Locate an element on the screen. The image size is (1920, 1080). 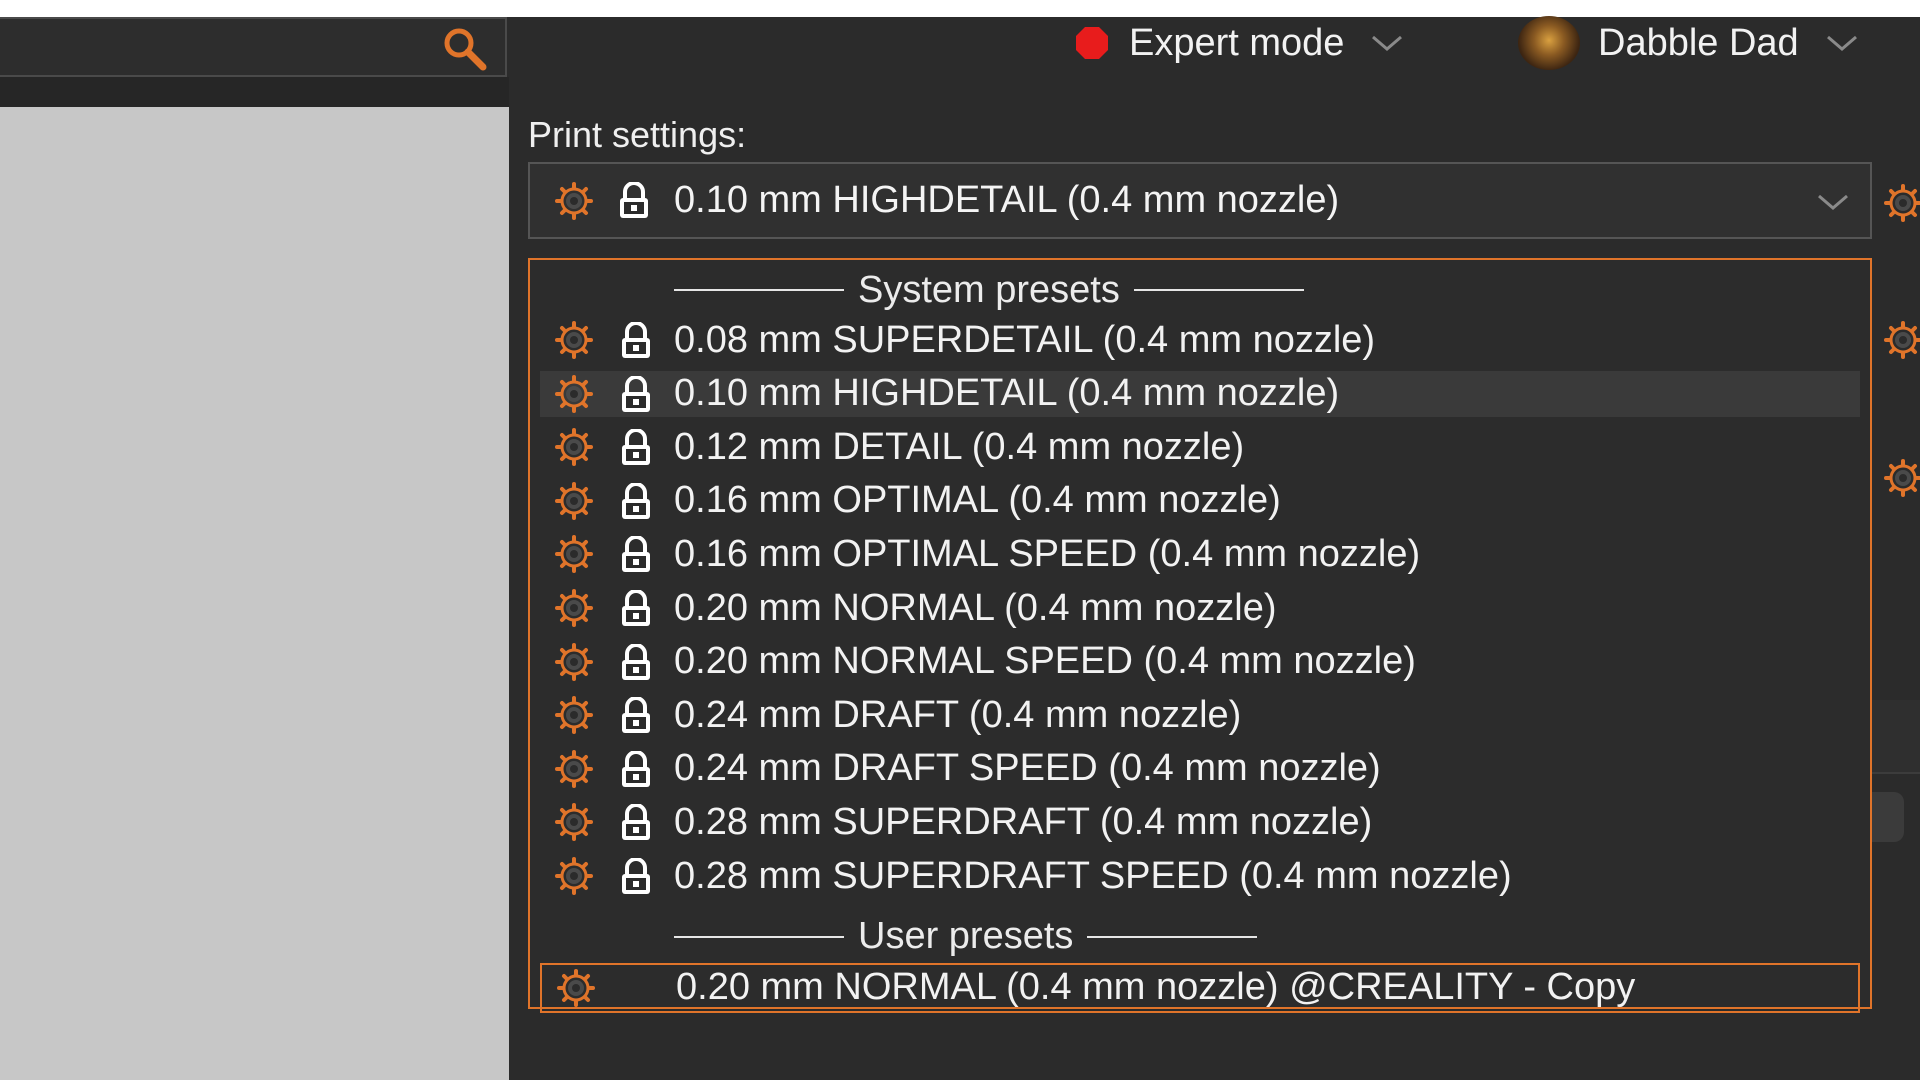
mode-label: Expert mode is located at coordinates (1237, 42).